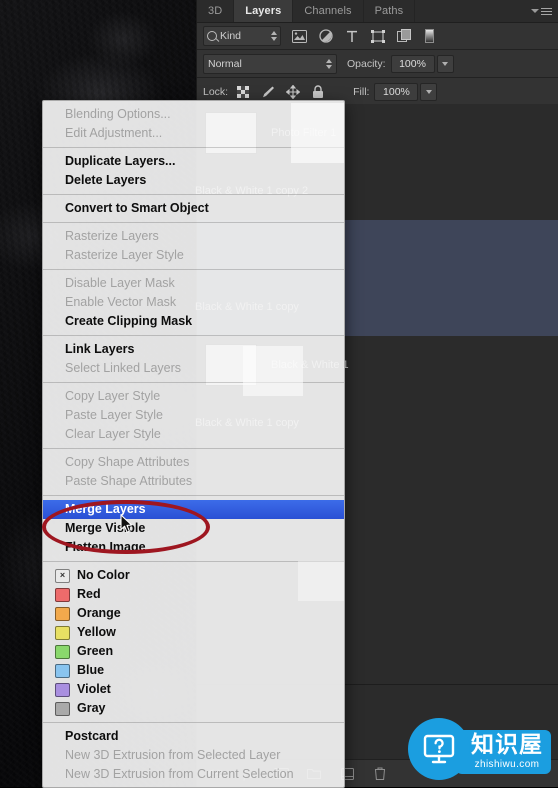 This screenshot has width=558, height=788. Describe the element at coordinates (62, 613) in the screenshot. I see `orange-swatch-icon` at that location.